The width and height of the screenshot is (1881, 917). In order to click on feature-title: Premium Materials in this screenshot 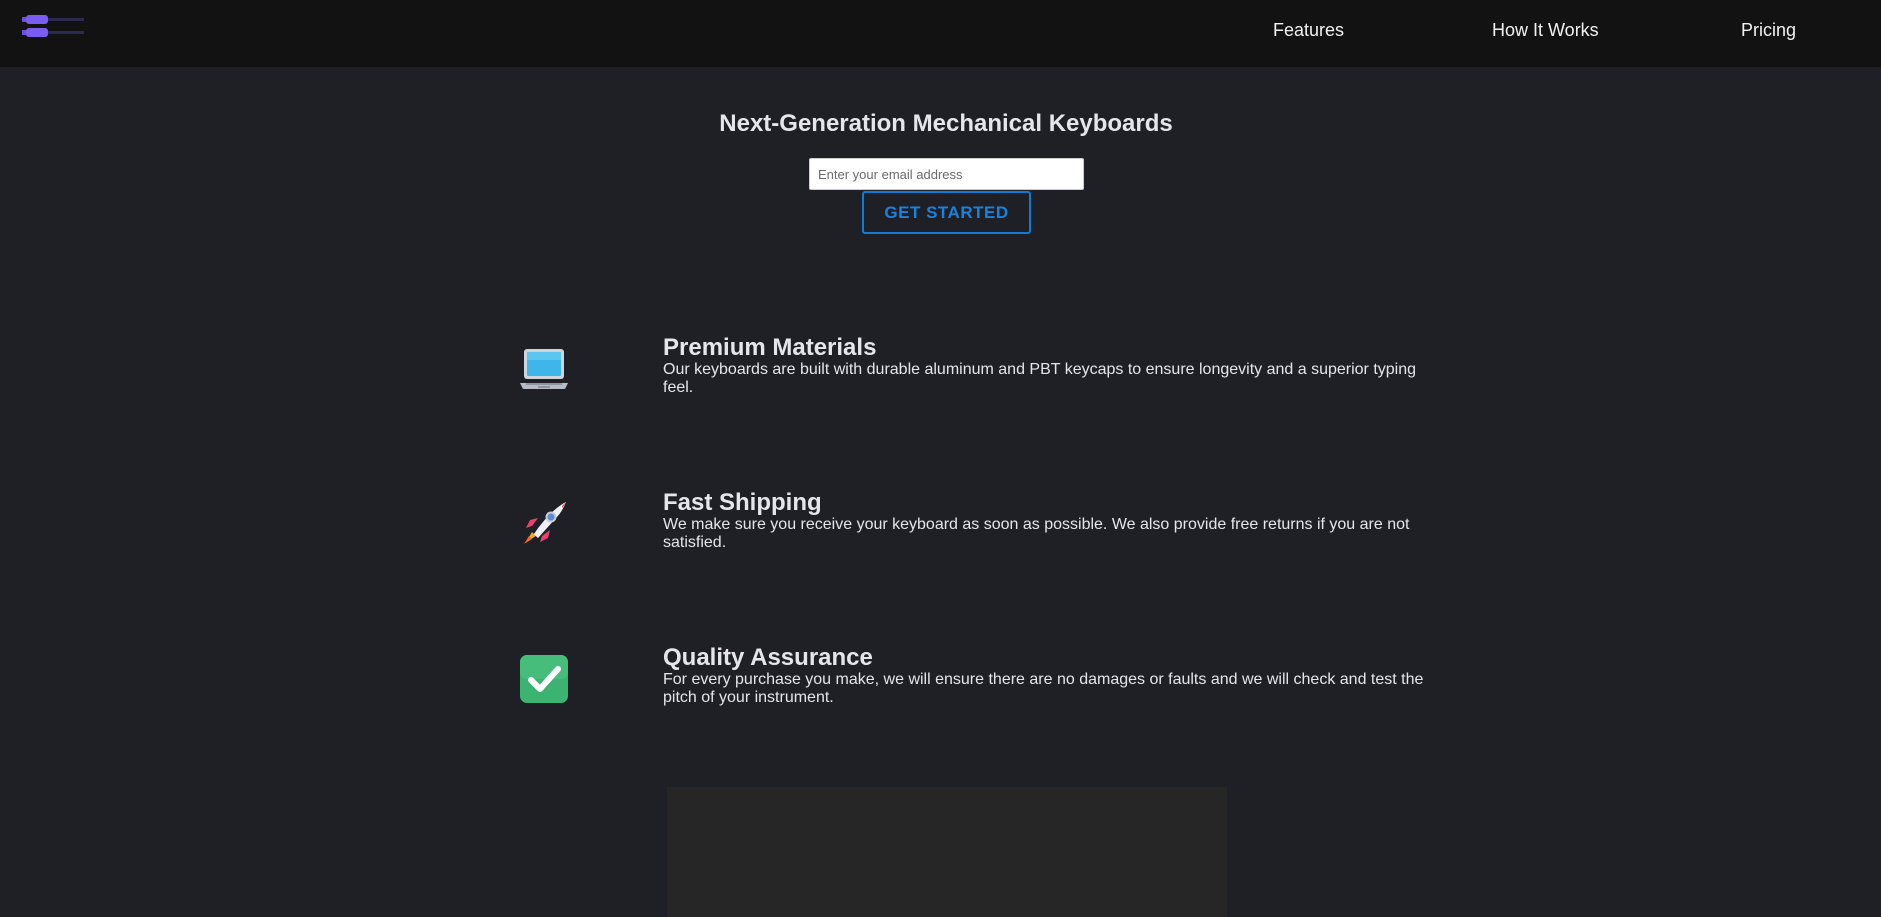, I will do `click(770, 347)`.